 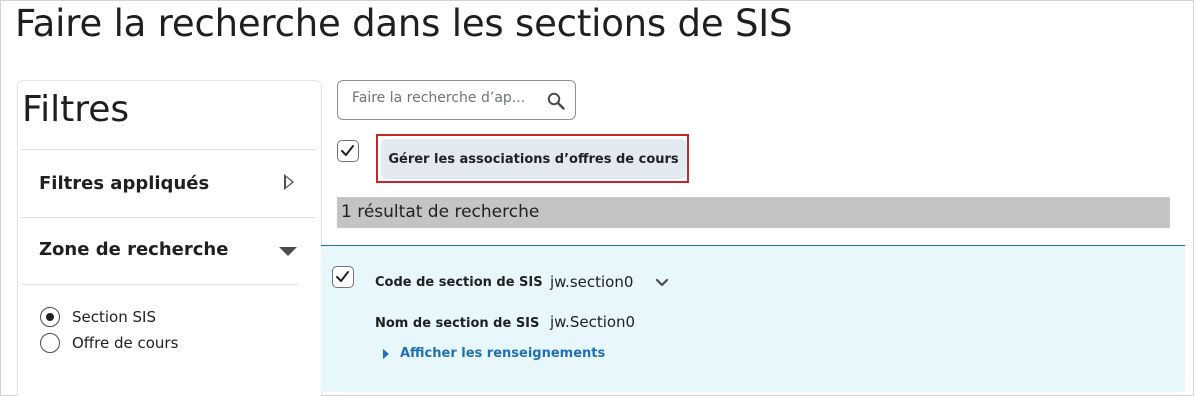 What do you see at coordinates (593, 322) in the screenshot?
I see `section-name-value: jw.Section0` at bounding box center [593, 322].